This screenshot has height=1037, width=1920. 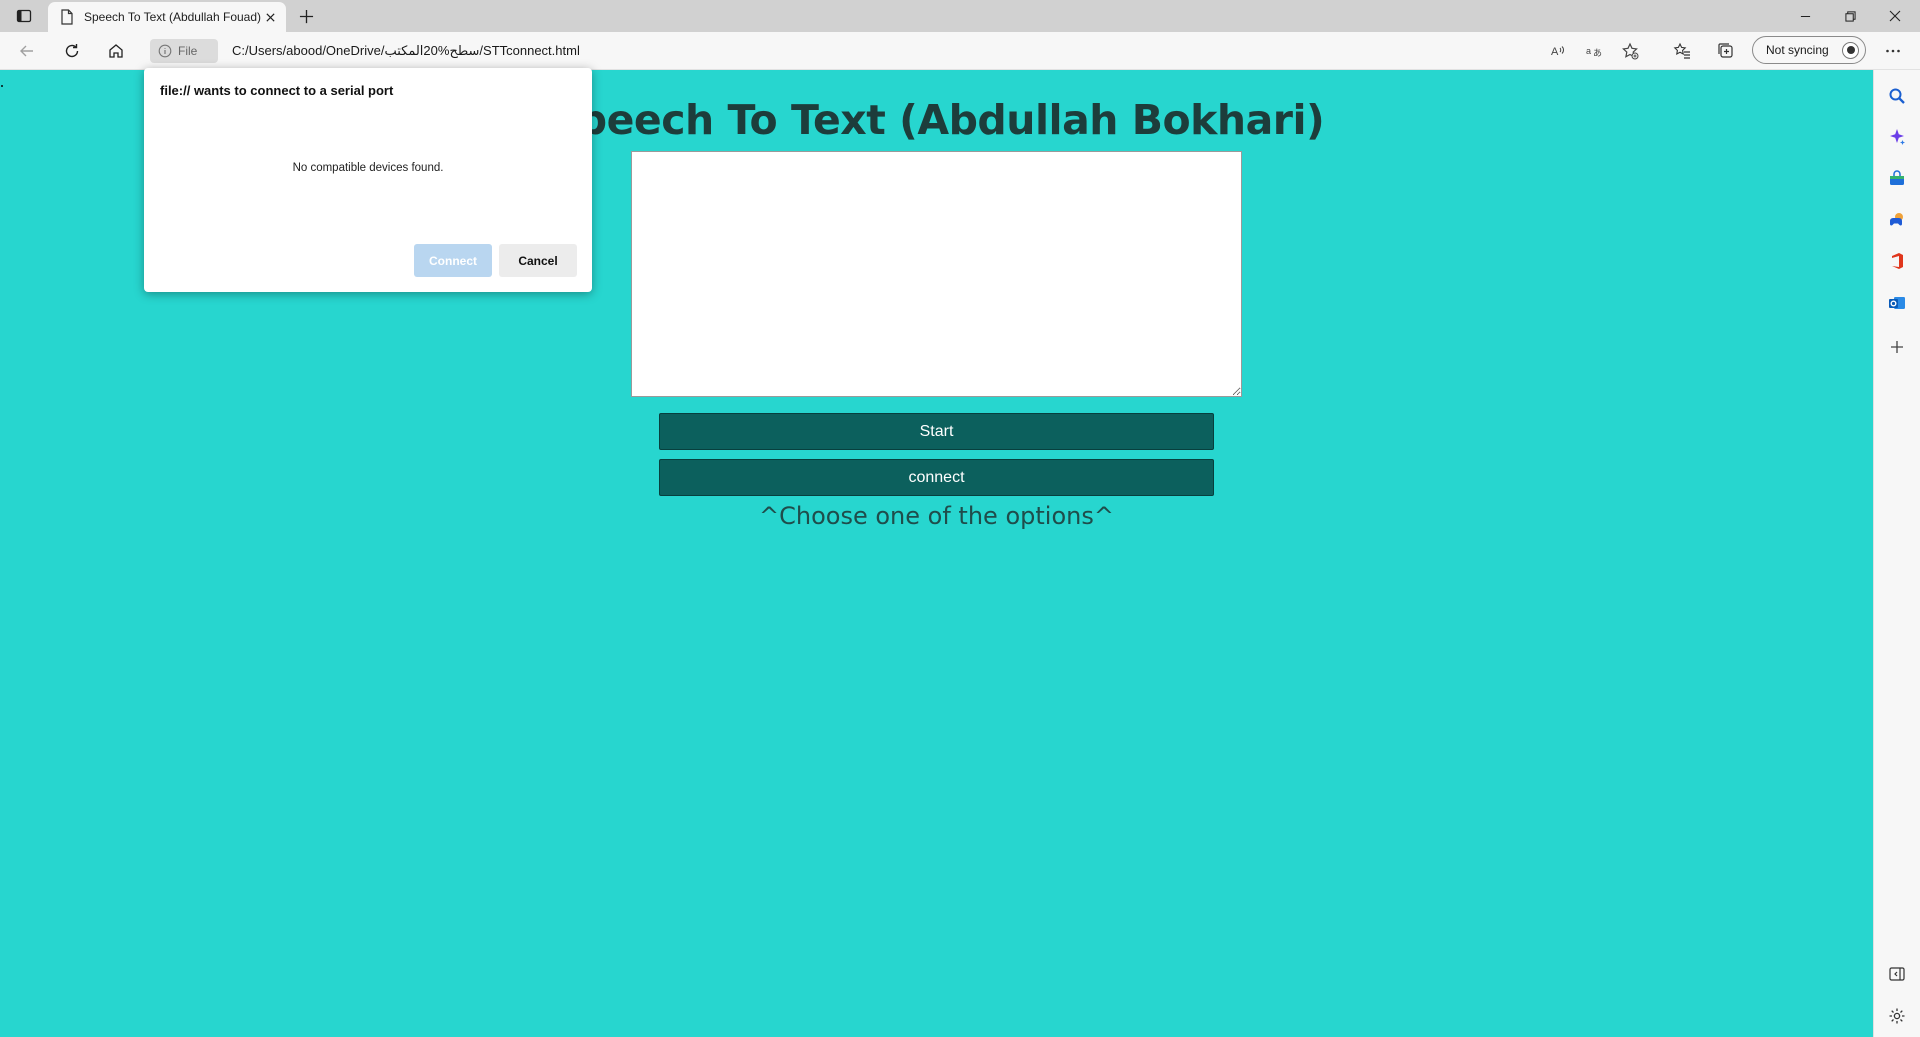 I want to click on sync-status-label: Not syncing, so click(x=1797, y=50).